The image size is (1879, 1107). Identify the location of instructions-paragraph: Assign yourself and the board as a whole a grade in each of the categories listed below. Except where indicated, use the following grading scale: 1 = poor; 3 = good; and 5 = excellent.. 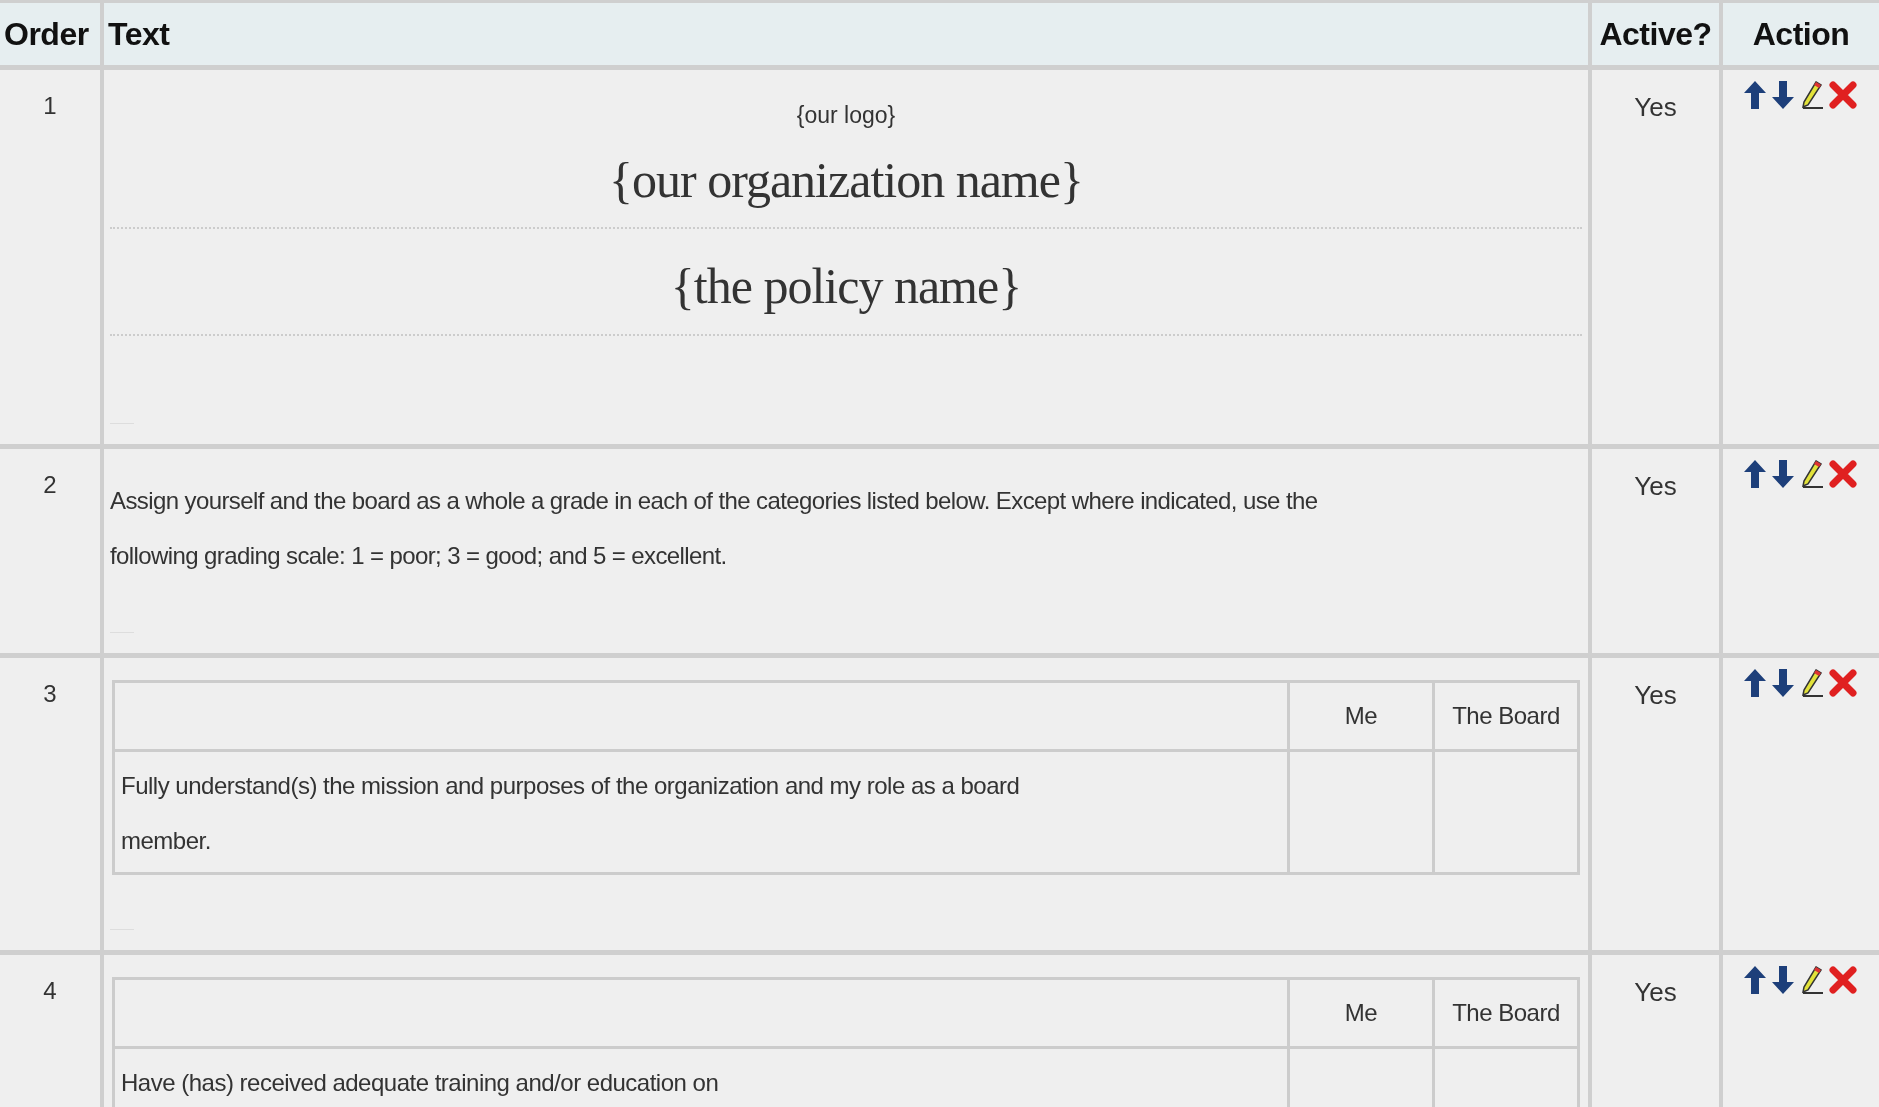
(714, 528).